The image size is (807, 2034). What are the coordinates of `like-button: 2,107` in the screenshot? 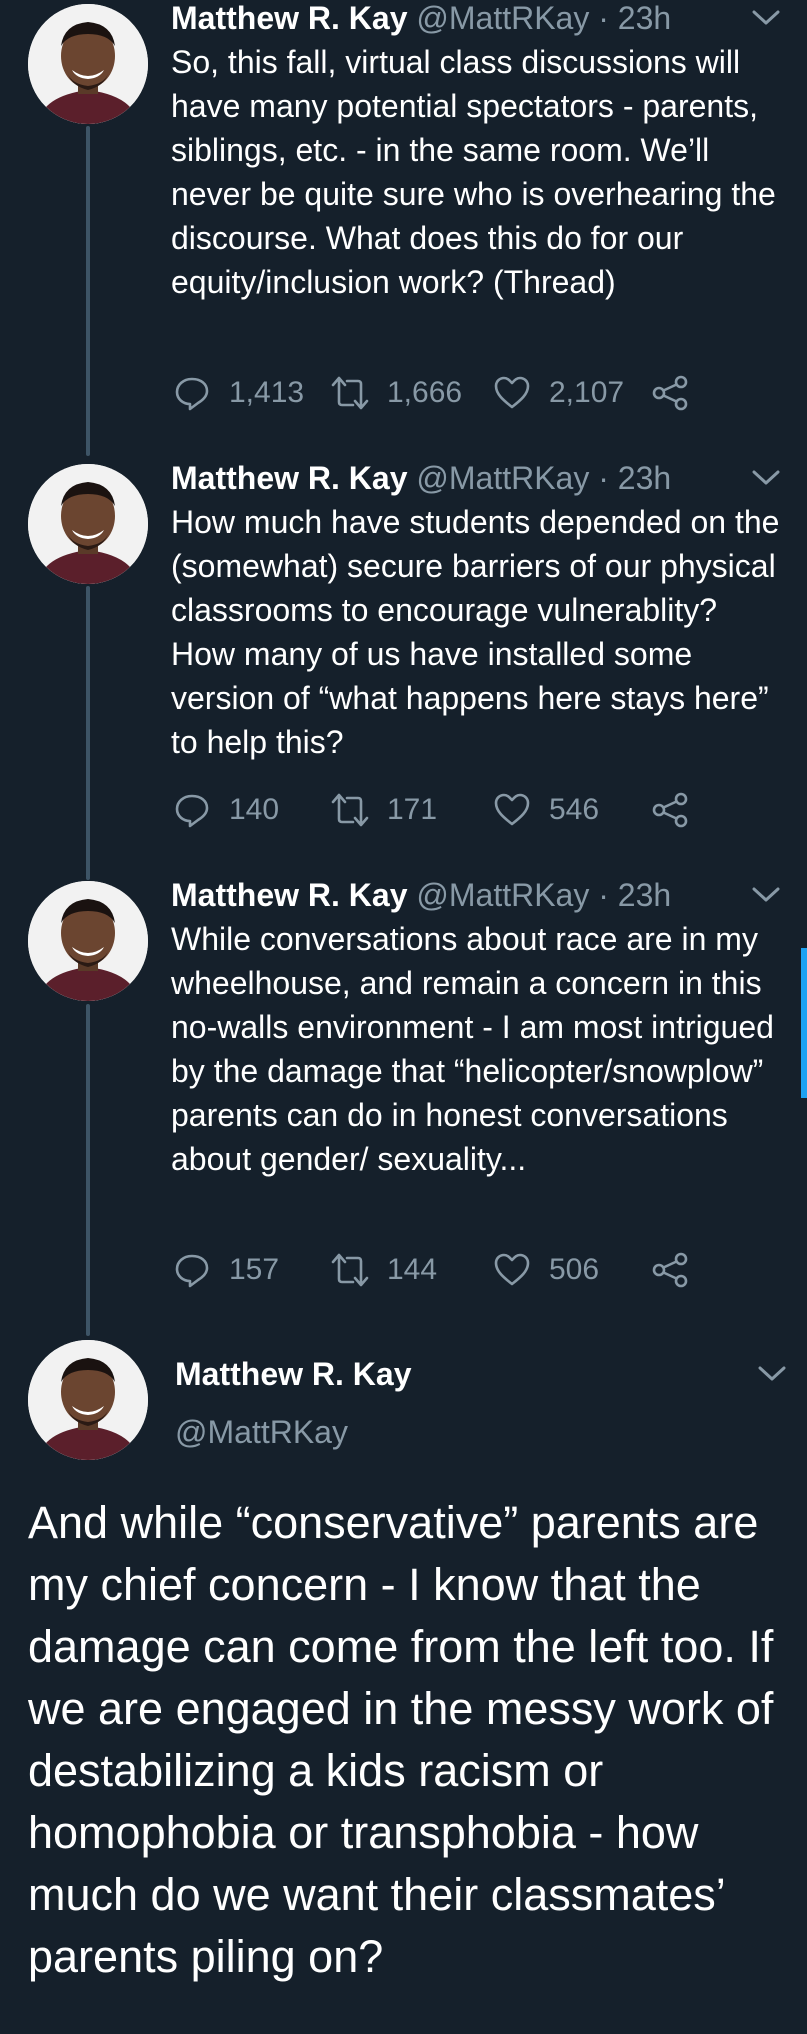 It's located at (558, 393).